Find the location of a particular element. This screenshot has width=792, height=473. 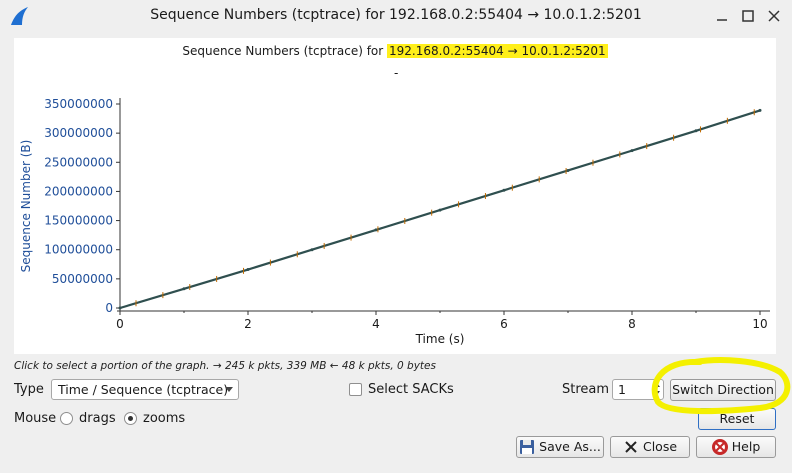

y-tick-label: 300000000 is located at coordinates (78, 133).